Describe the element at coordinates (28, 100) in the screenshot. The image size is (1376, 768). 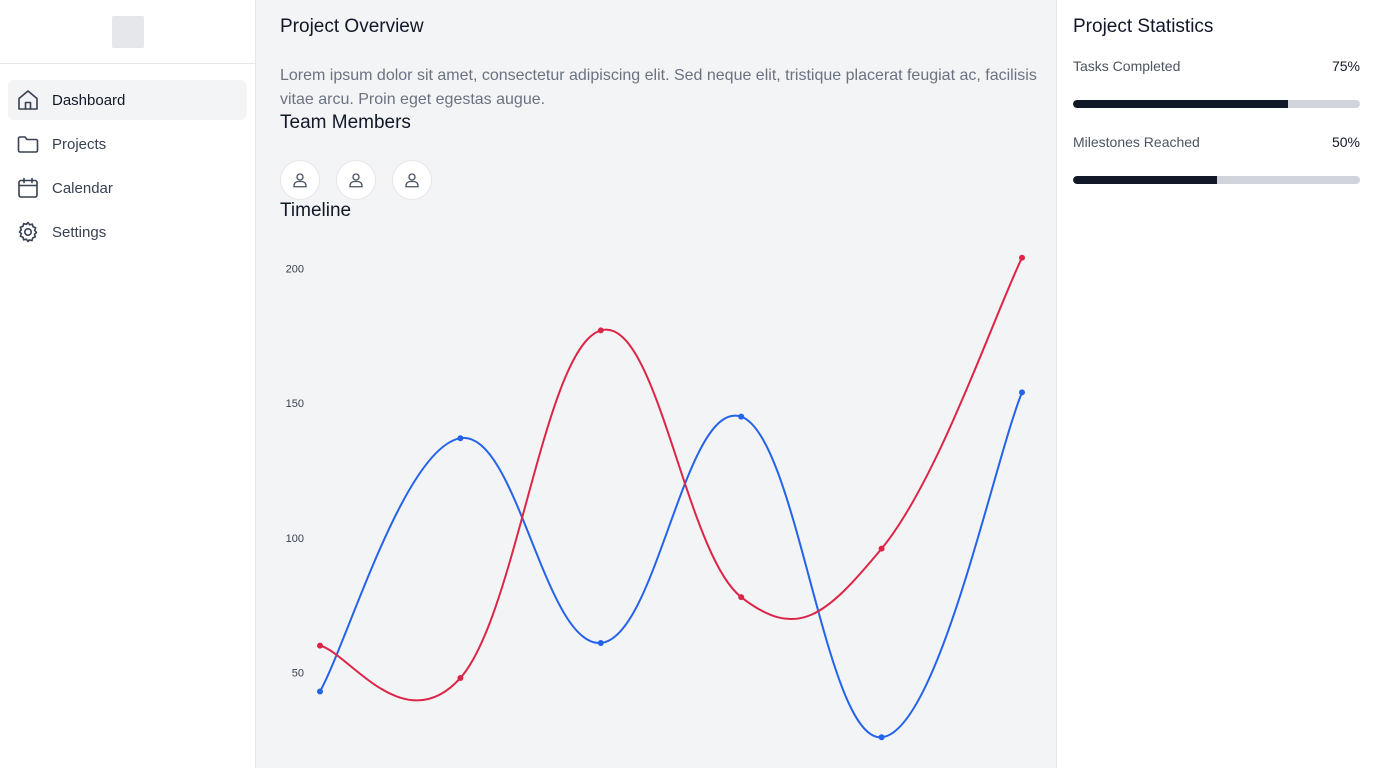
I see `home-icon` at that location.